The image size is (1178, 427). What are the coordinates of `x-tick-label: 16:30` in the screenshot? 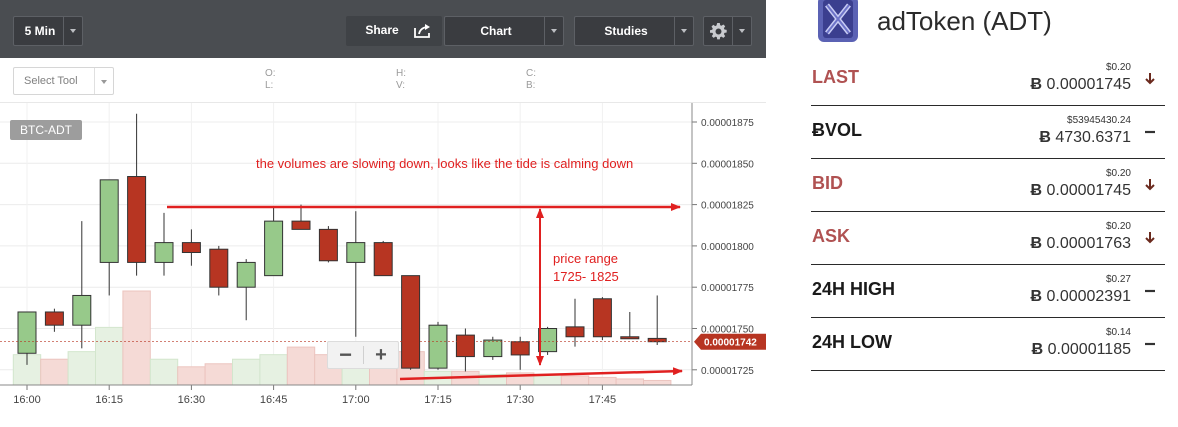 It's located at (192, 400).